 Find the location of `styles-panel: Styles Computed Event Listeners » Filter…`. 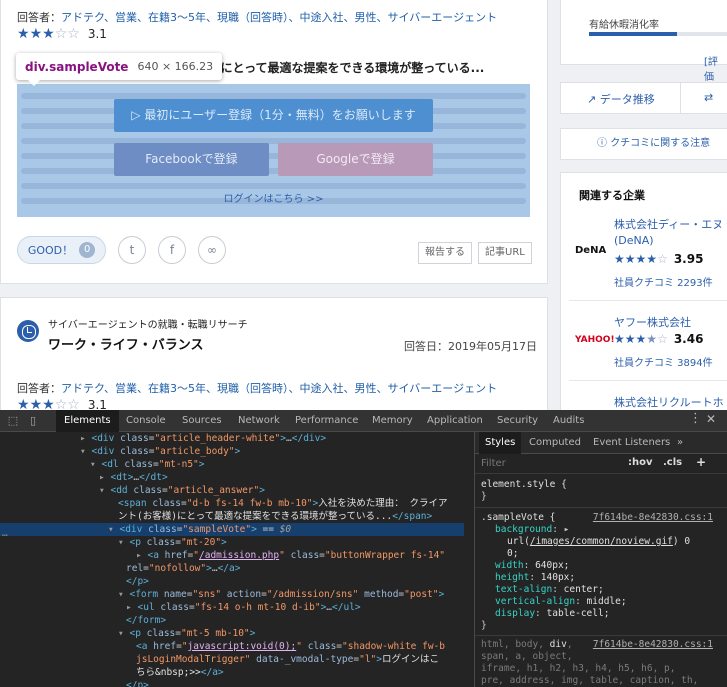

styles-panel: Styles Computed Event Listeners » Filter… is located at coordinates (600, 559).